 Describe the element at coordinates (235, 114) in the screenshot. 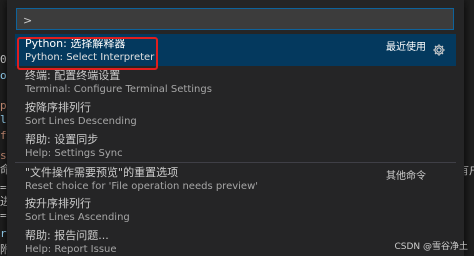

I see `command-item-sort-descending: 按降序排列行 Sort Lines Descending` at that location.